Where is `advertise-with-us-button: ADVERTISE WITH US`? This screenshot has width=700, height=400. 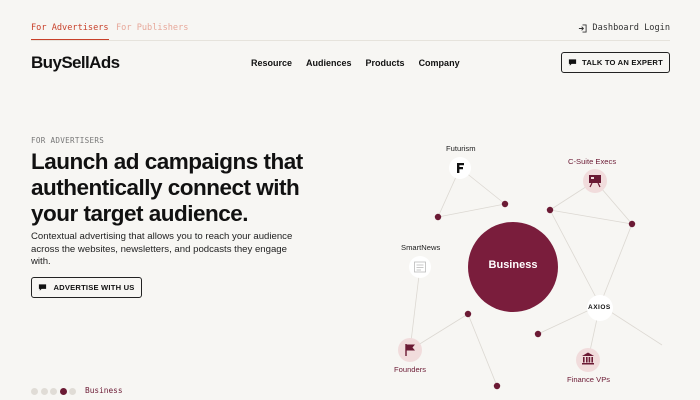 advertise-with-us-button: ADVERTISE WITH US is located at coordinates (86, 287).